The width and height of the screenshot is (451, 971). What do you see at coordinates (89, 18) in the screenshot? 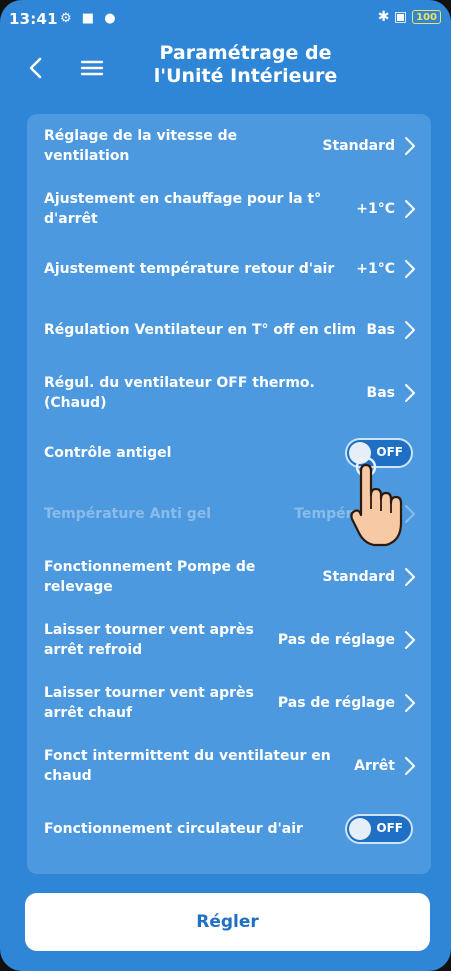
I see `notification-icons: ⚙ ■ ●` at bounding box center [89, 18].